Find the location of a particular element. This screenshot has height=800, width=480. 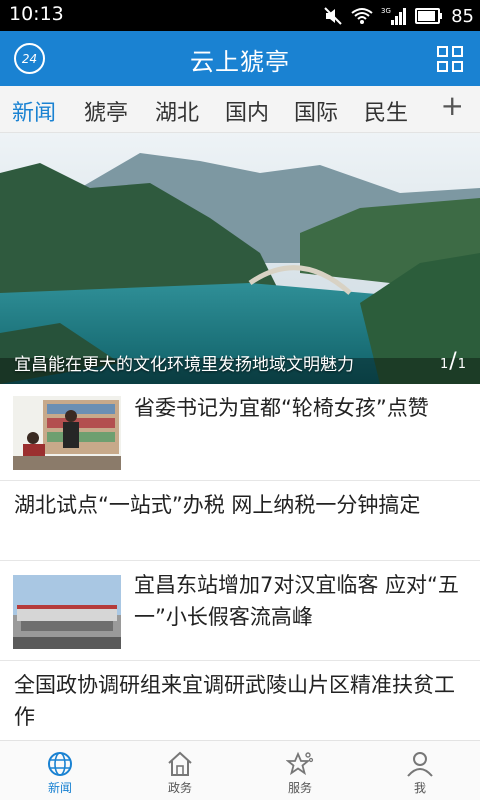

tab-xiaoting: 猇亭 is located at coordinates (106, 111).